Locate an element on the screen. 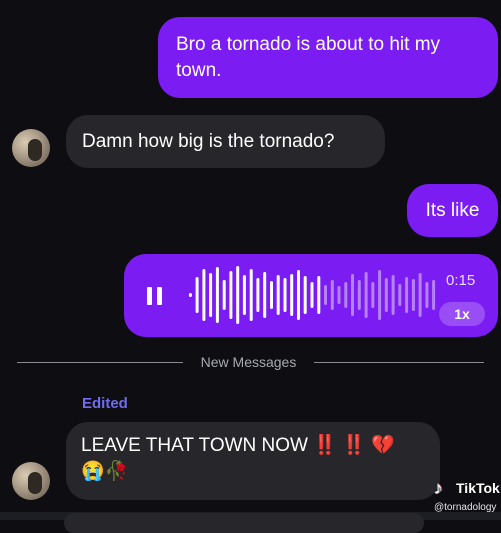  message-input is located at coordinates (244, 523).